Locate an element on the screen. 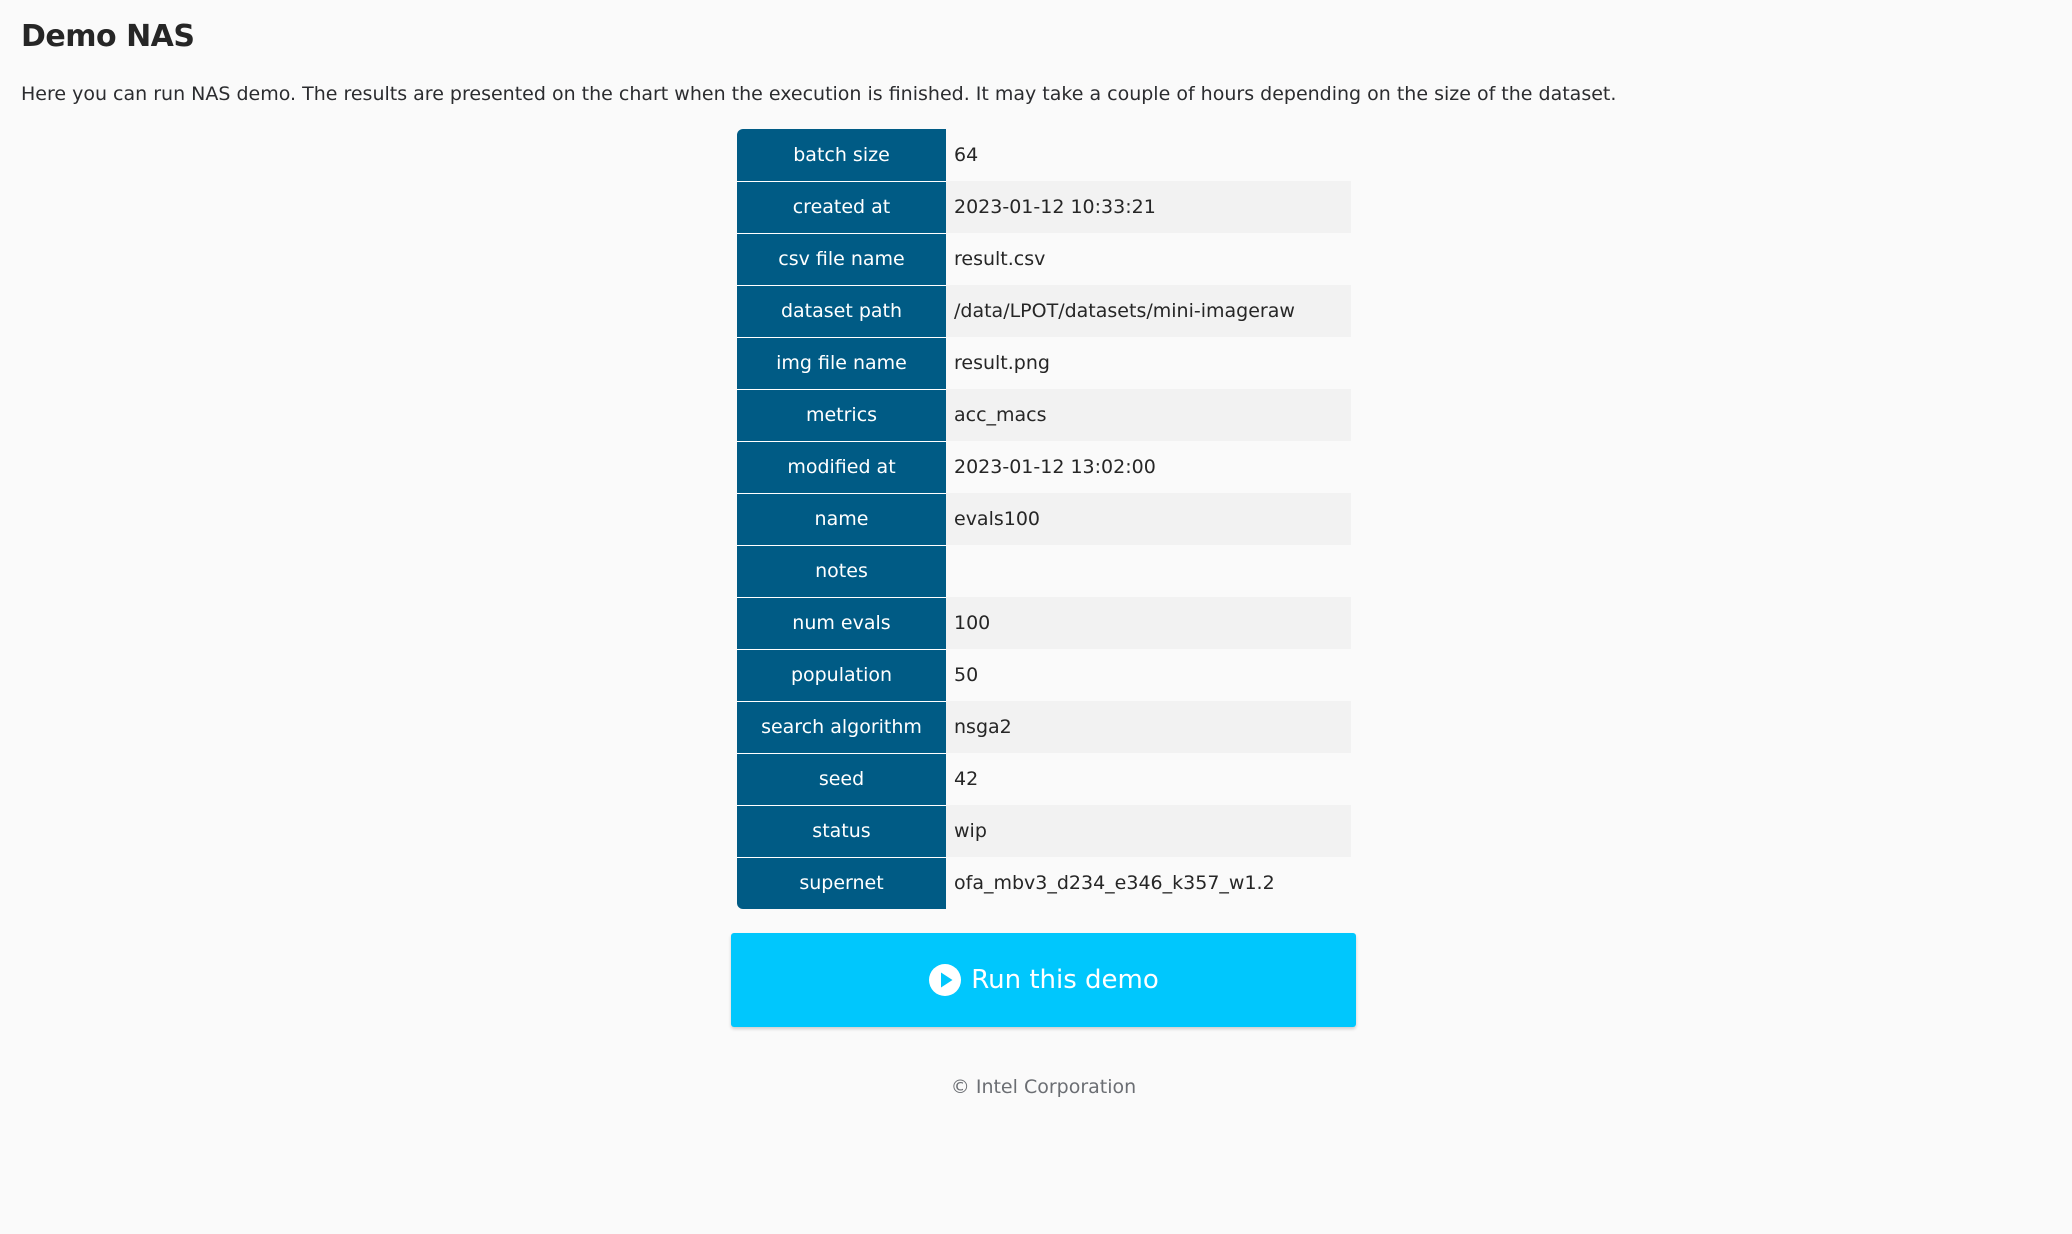 The image size is (2072, 1234). table-row-search-algorithm: search algorithm nsga2 is located at coordinates (1044, 727).